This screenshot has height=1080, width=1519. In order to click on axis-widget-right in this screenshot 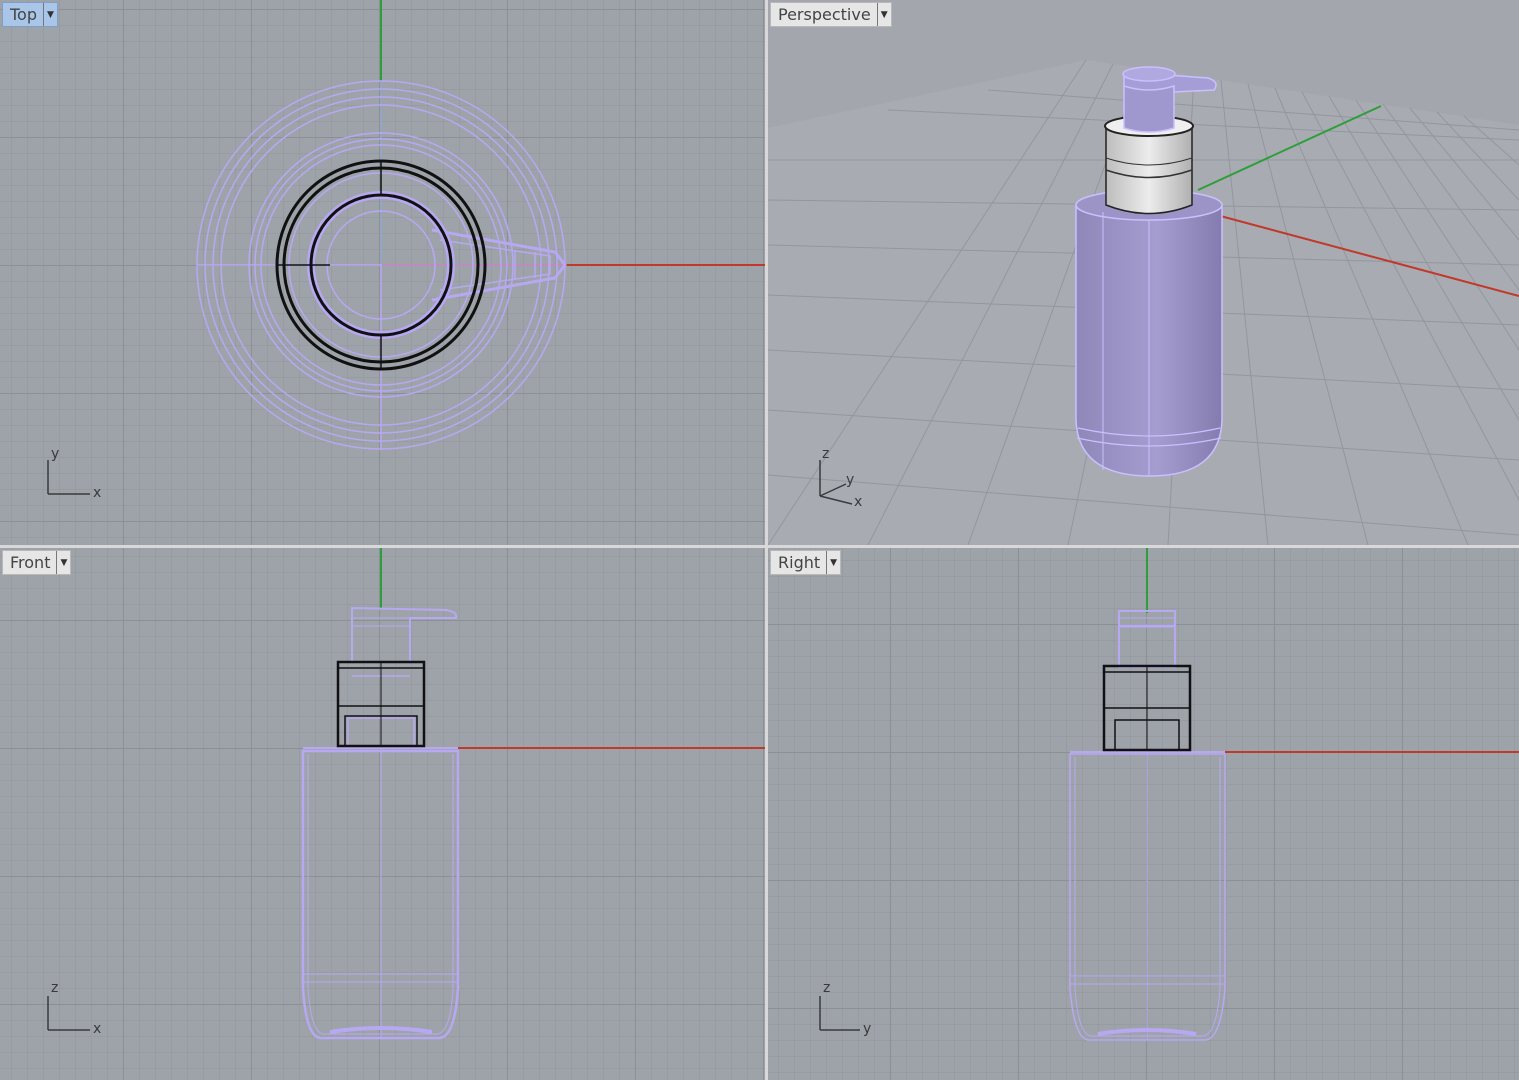, I will do `click(839, 1013)`.